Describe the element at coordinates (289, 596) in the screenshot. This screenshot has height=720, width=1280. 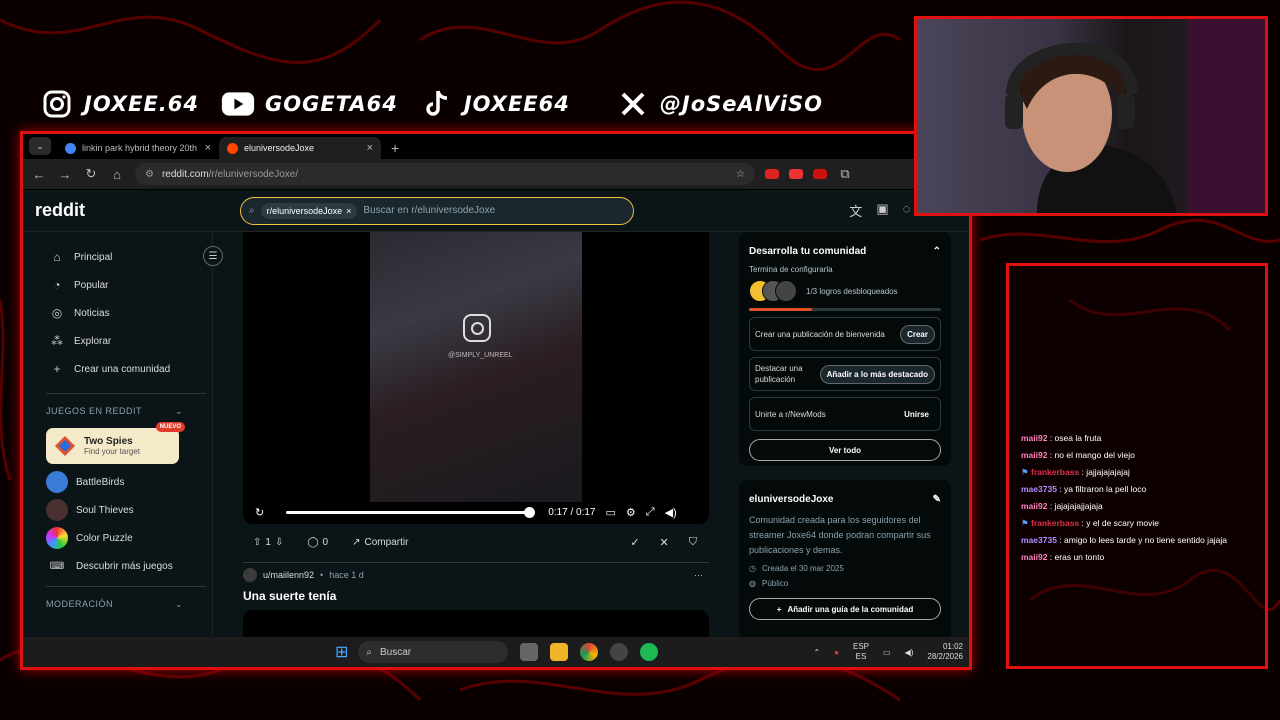
I see `post-title: Una suerte tenía` at that location.